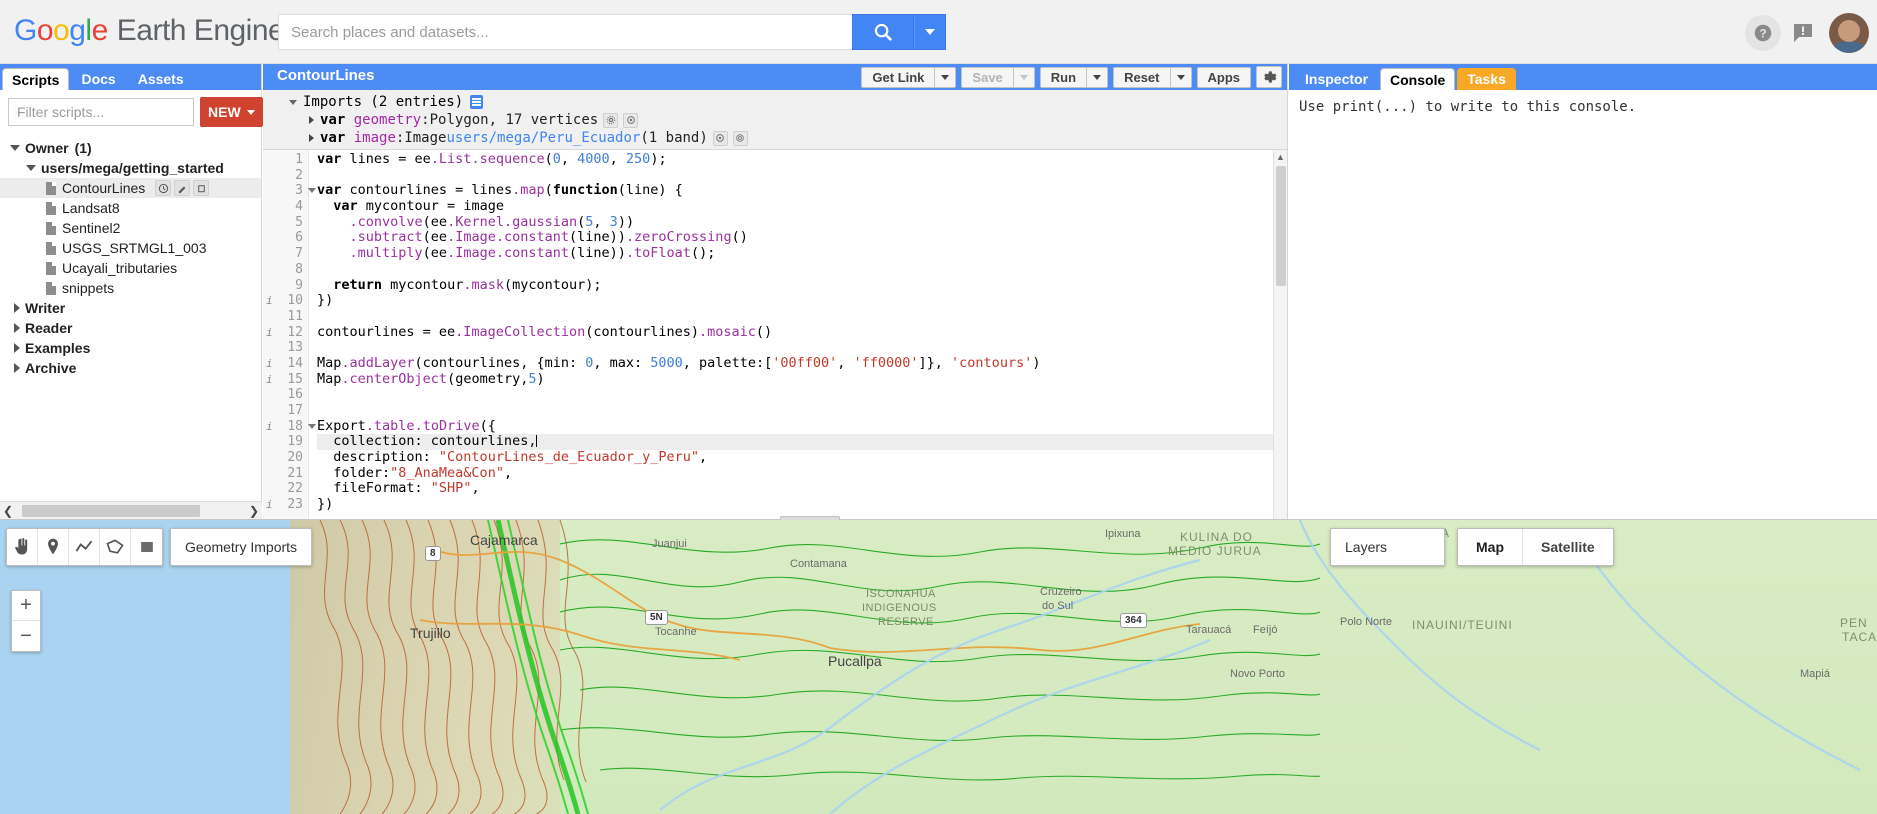 This screenshot has height=814, width=1877. What do you see at coordinates (1063, 77) in the screenshot?
I see `run-button: Run` at bounding box center [1063, 77].